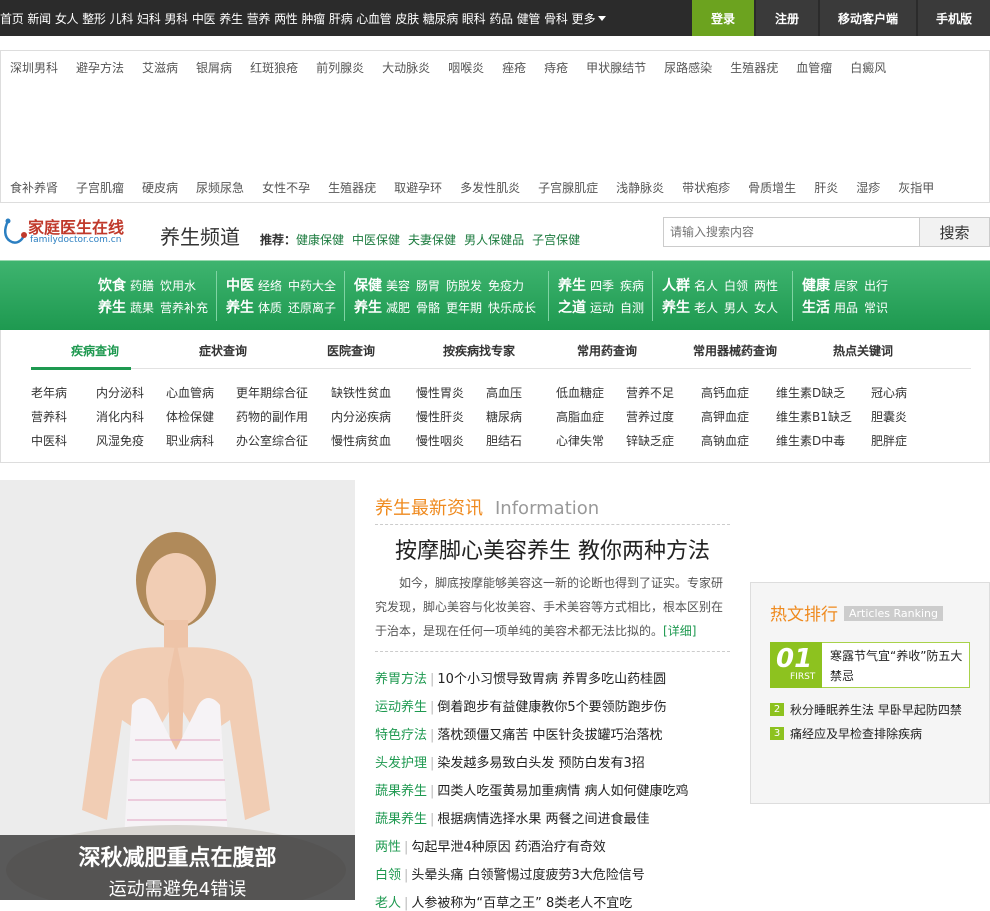  Describe the element at coordinates (49, 440) in the screenshot. I see `keyword-link: 中医科` at that location.